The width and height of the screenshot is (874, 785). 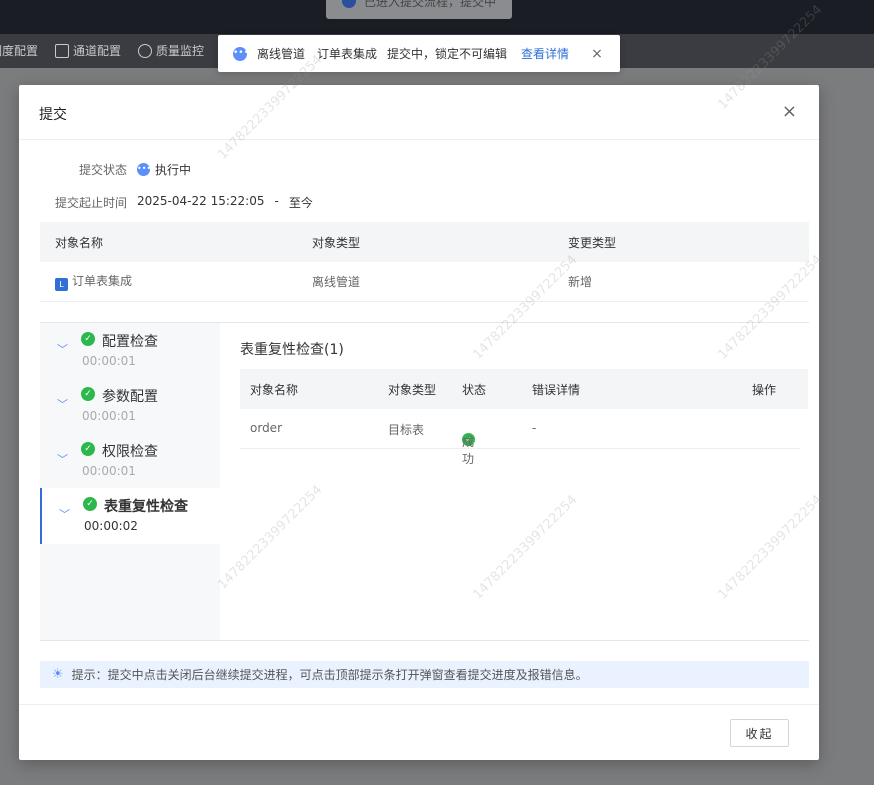 I want to click on nav-item-label: 调度配置, so click(x=19, y=51).